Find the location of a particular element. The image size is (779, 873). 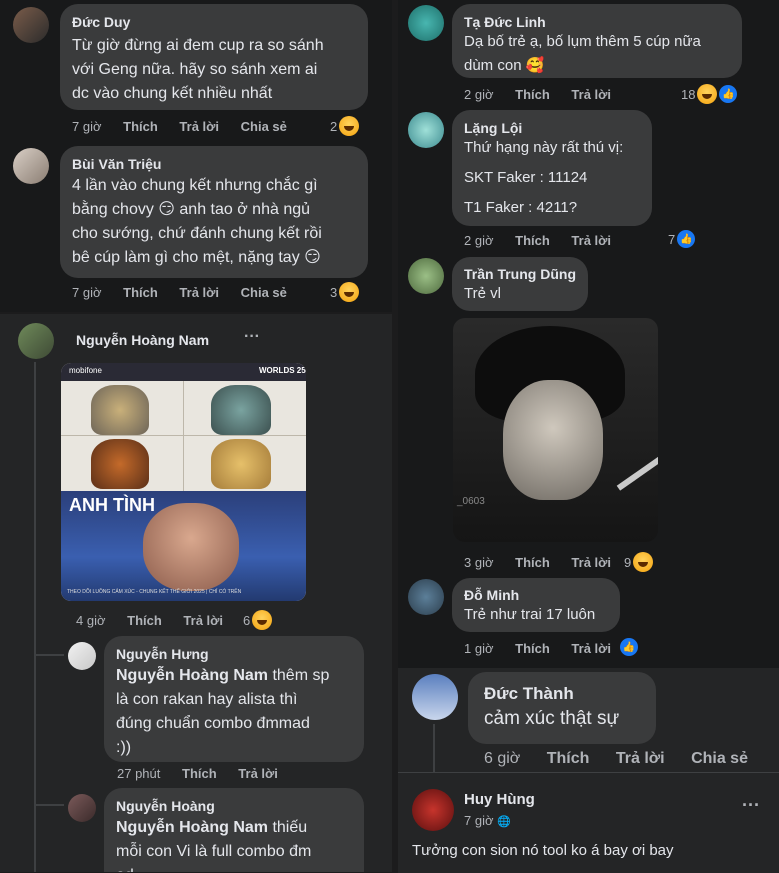

globe-icon: 🌐 is located at coordinates (504, 822).